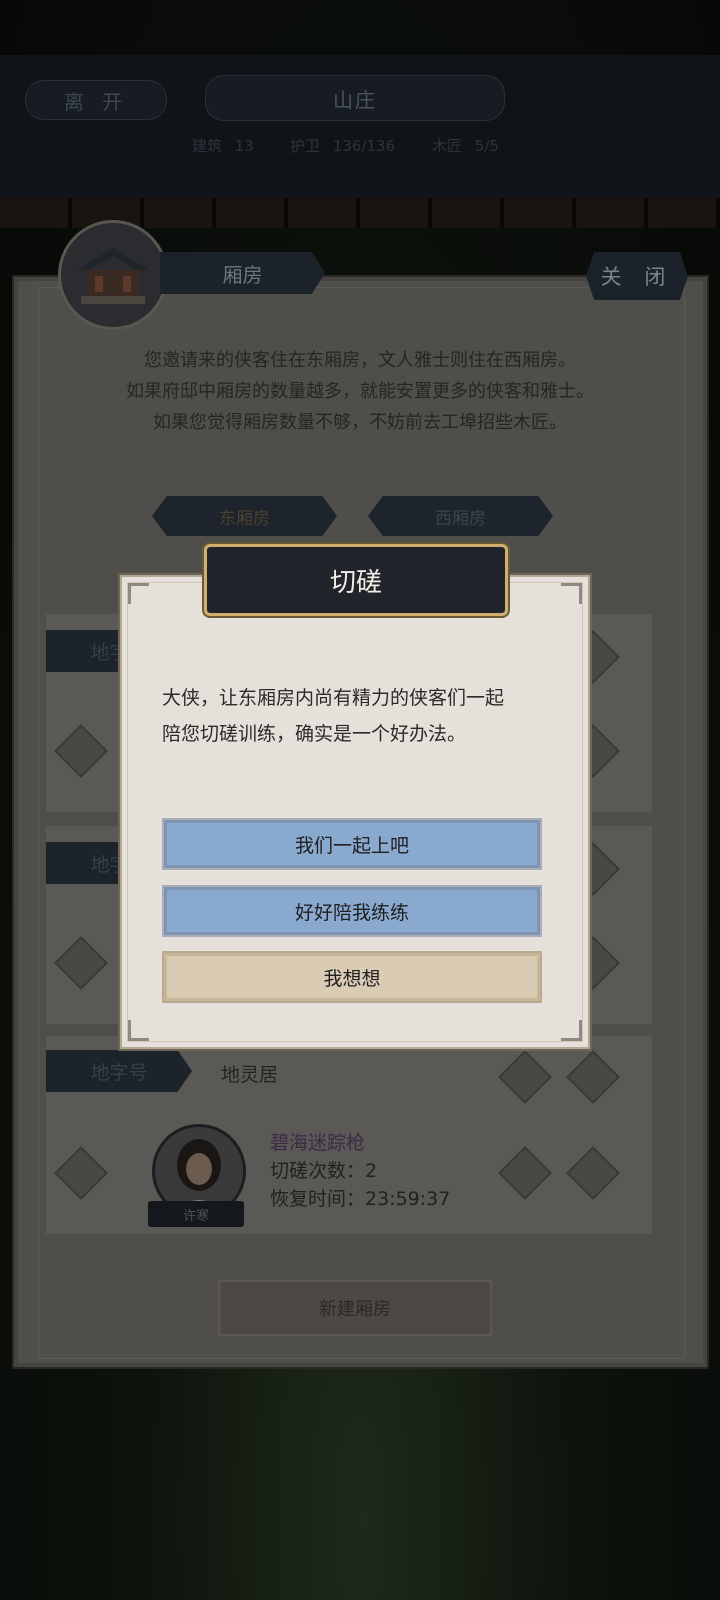  I want to click on exit-icon, so click(593, 1173).